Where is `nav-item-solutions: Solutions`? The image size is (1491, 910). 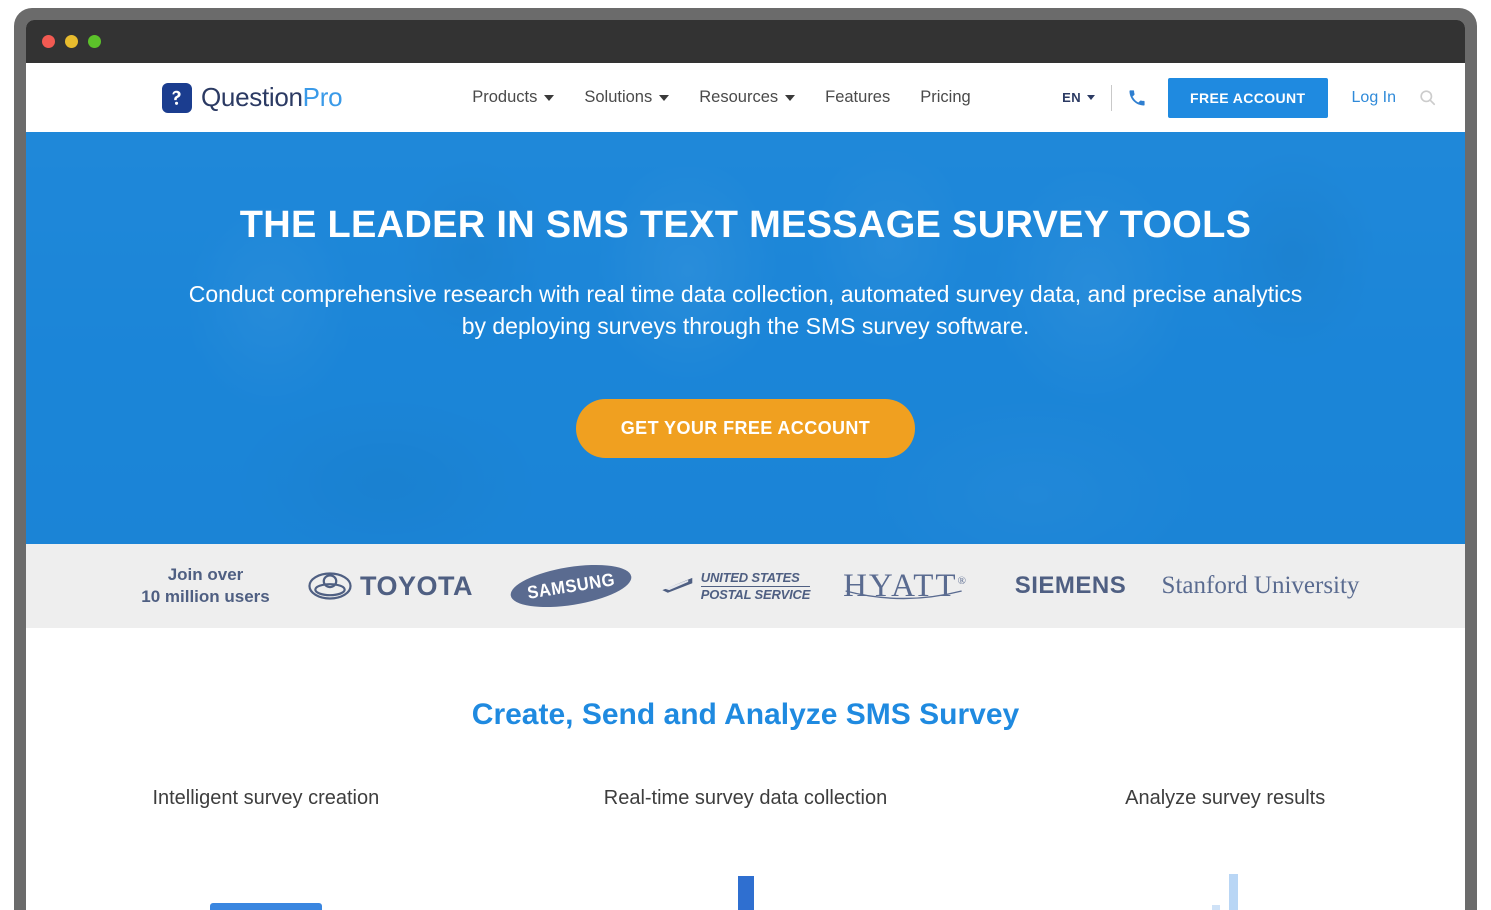
nav-item-solutions: Solutions is located at coordinates (627, 97).